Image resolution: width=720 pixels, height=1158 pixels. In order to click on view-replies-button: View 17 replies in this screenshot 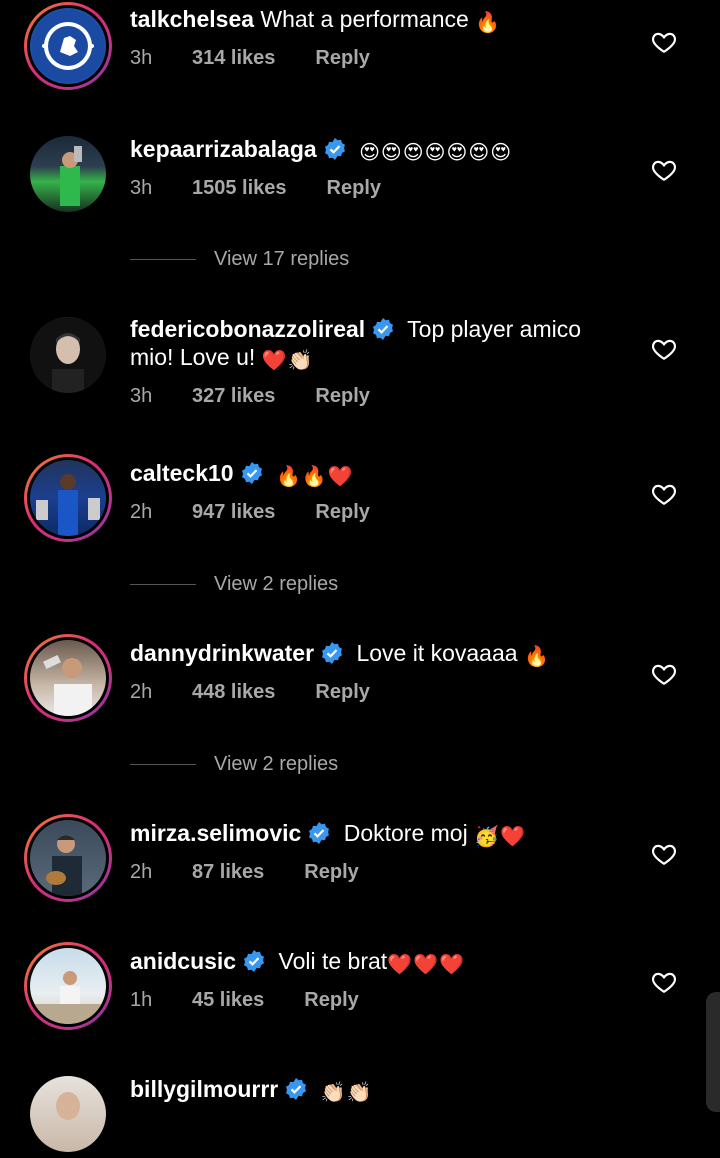, I will do `click(239, 259)`.